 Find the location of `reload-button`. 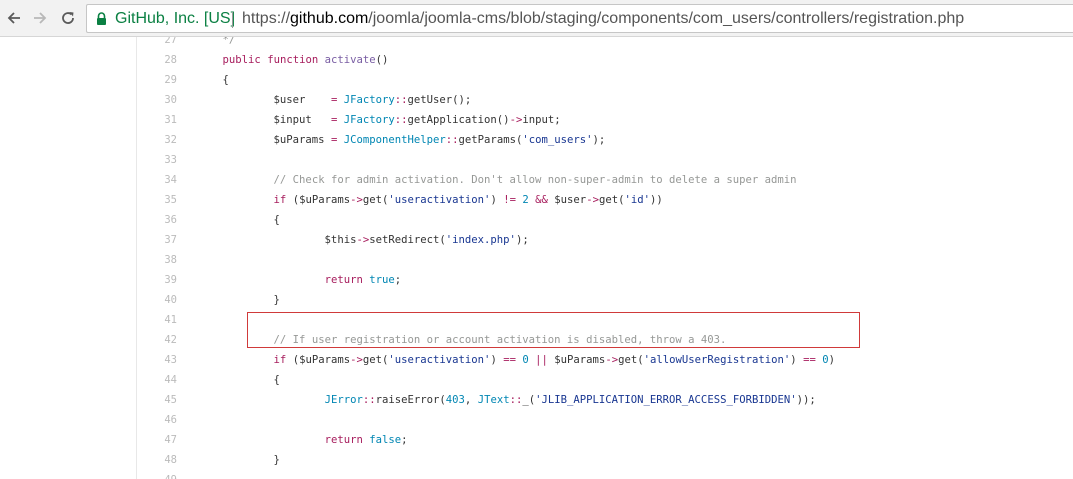

reload-button is located at coordinates (68, 18).